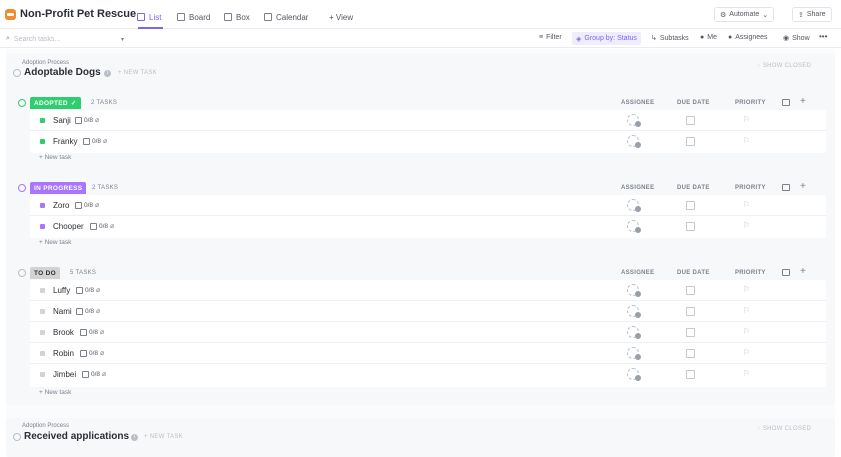 This screenshot has height=457, width=841. What do you see at coordinates (744, 14) in the screenshot?
I see `automate-button: ⚙ Automate ⌄` at bounding box center [744, 14].